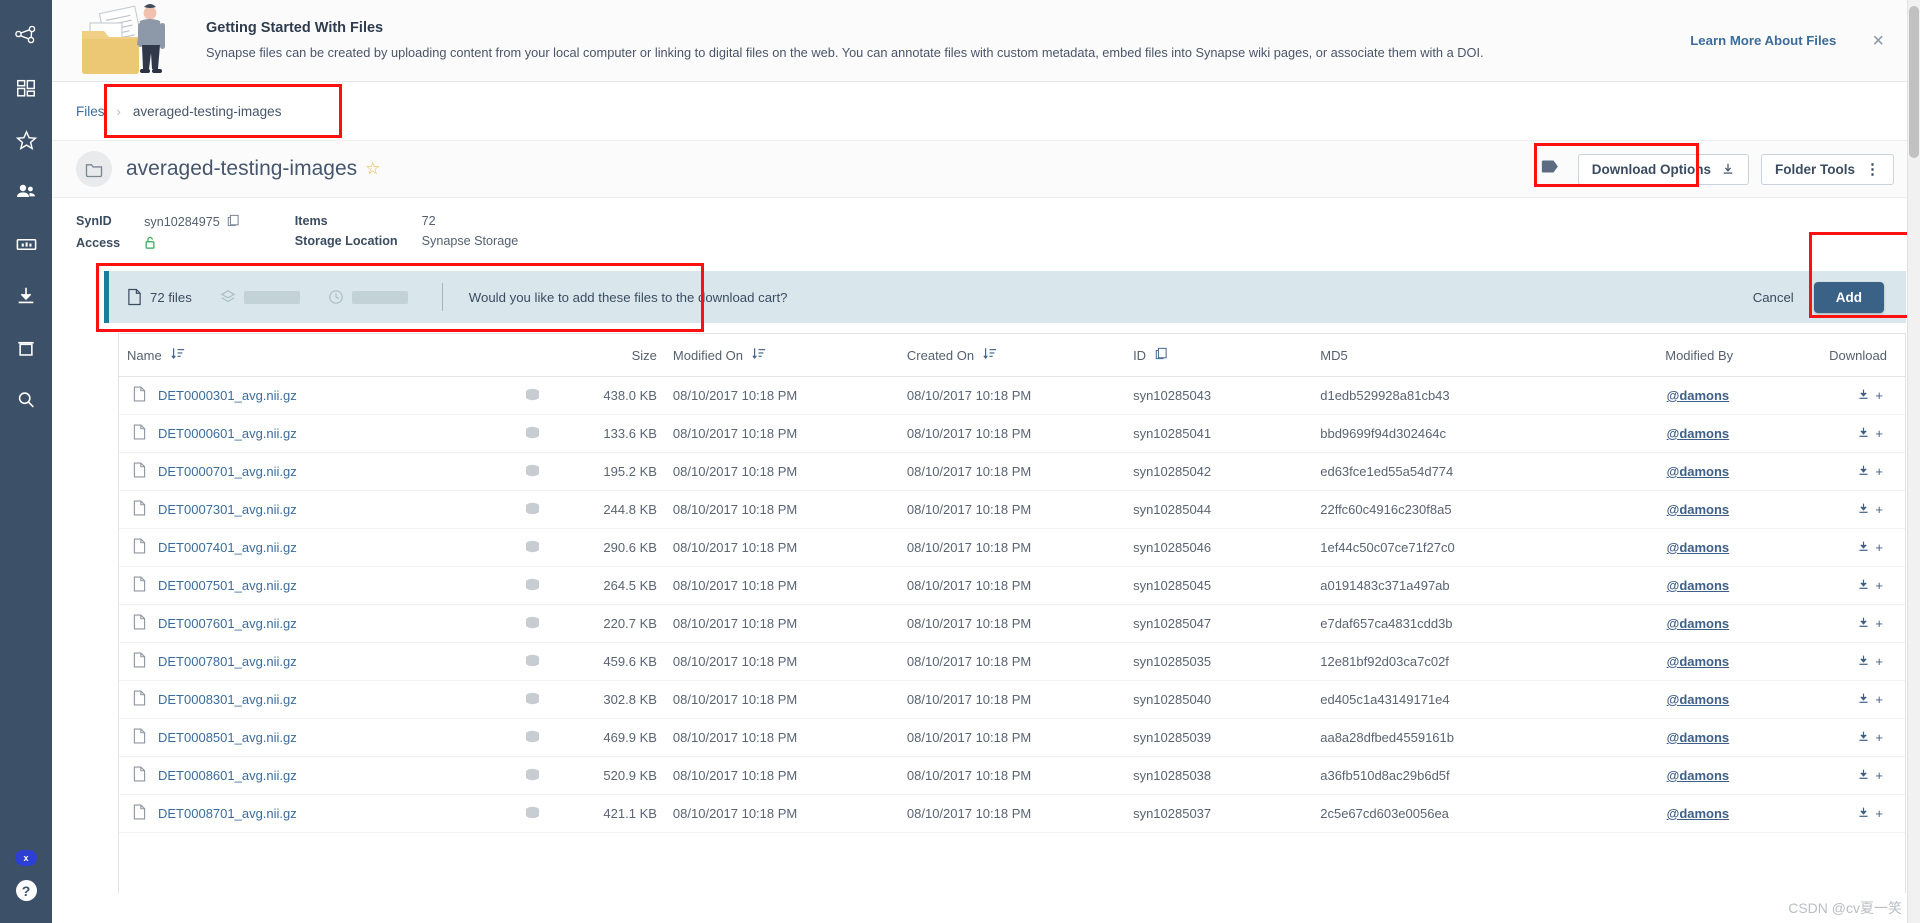 This screenshot has width=1920, height=923. Describe the element at coordinates (26, 88) in the screenshot. I see `sidebar-item-dashboard` at that location.